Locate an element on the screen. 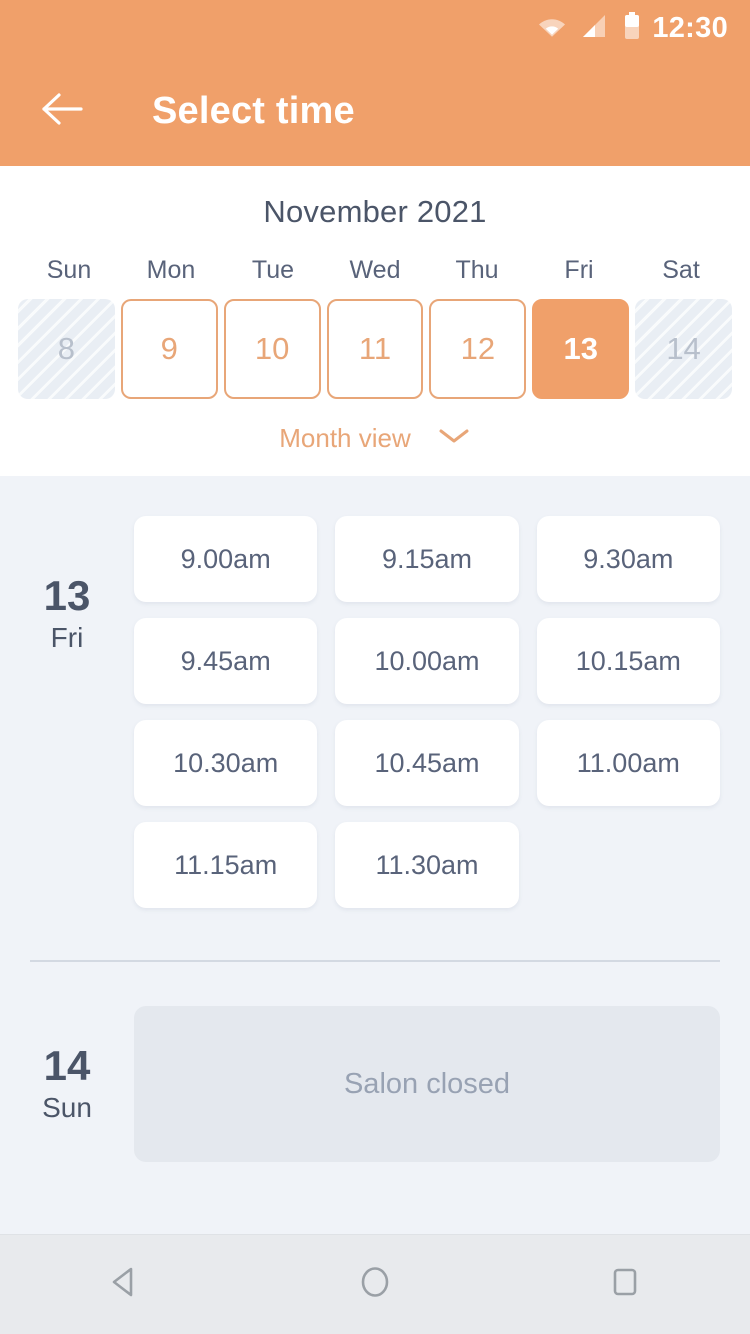 The height and width of the screenshot is (1334, 750). status-bar: 12:30 is located at coordinates (375, 28).